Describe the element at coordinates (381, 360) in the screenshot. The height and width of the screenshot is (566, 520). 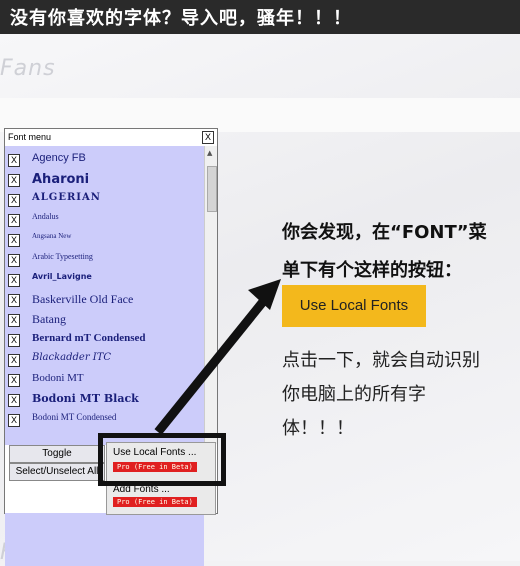
I see `explanation-line: 点击一下，就会自动识别` at that location.